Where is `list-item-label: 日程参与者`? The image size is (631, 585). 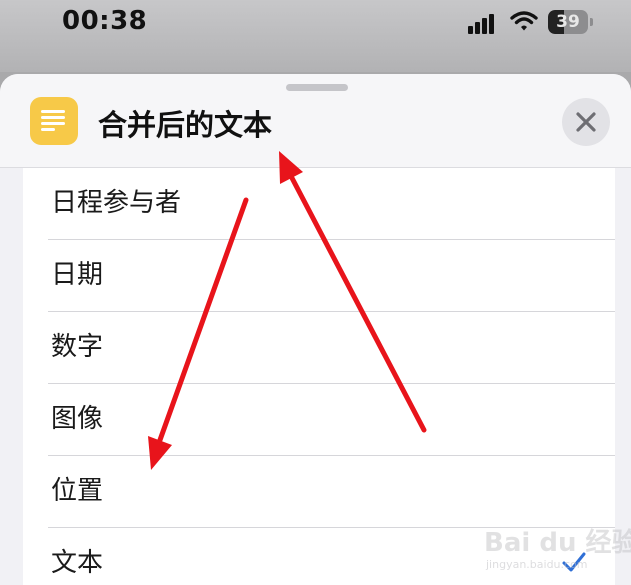
list-item-label: 日程参与者 is located at coordinates (116, 203).